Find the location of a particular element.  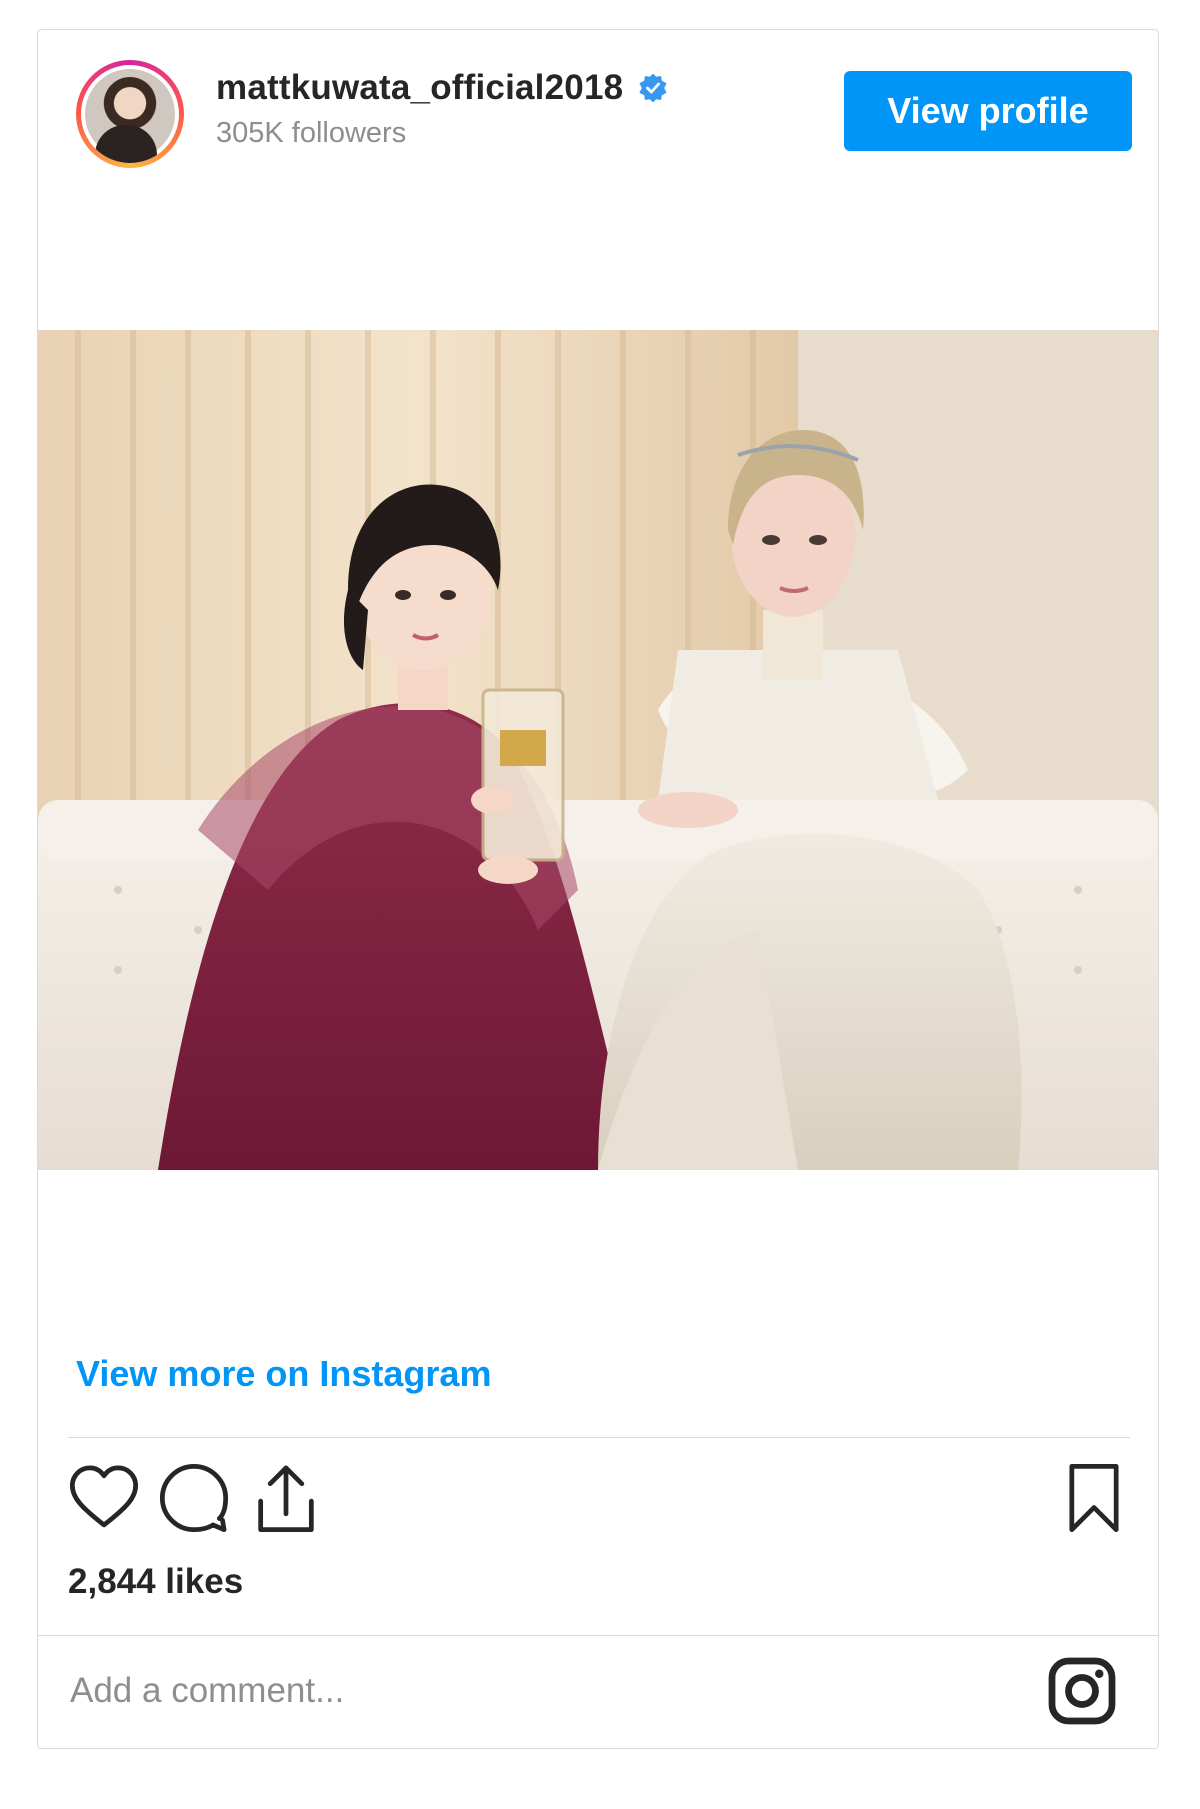

heart-icon is located at coordinates (104, 1498).